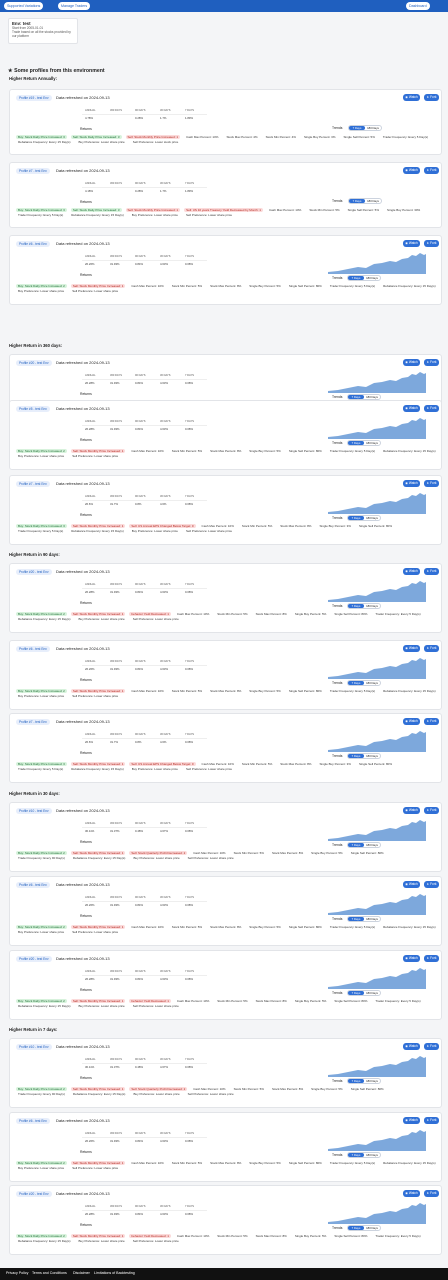 The height and width of the screenshot is (1280, 448). What do you see at coordinates (377, 263) in the screenshot?
I see `trend-sparkline` at bounding box center [377, 263].